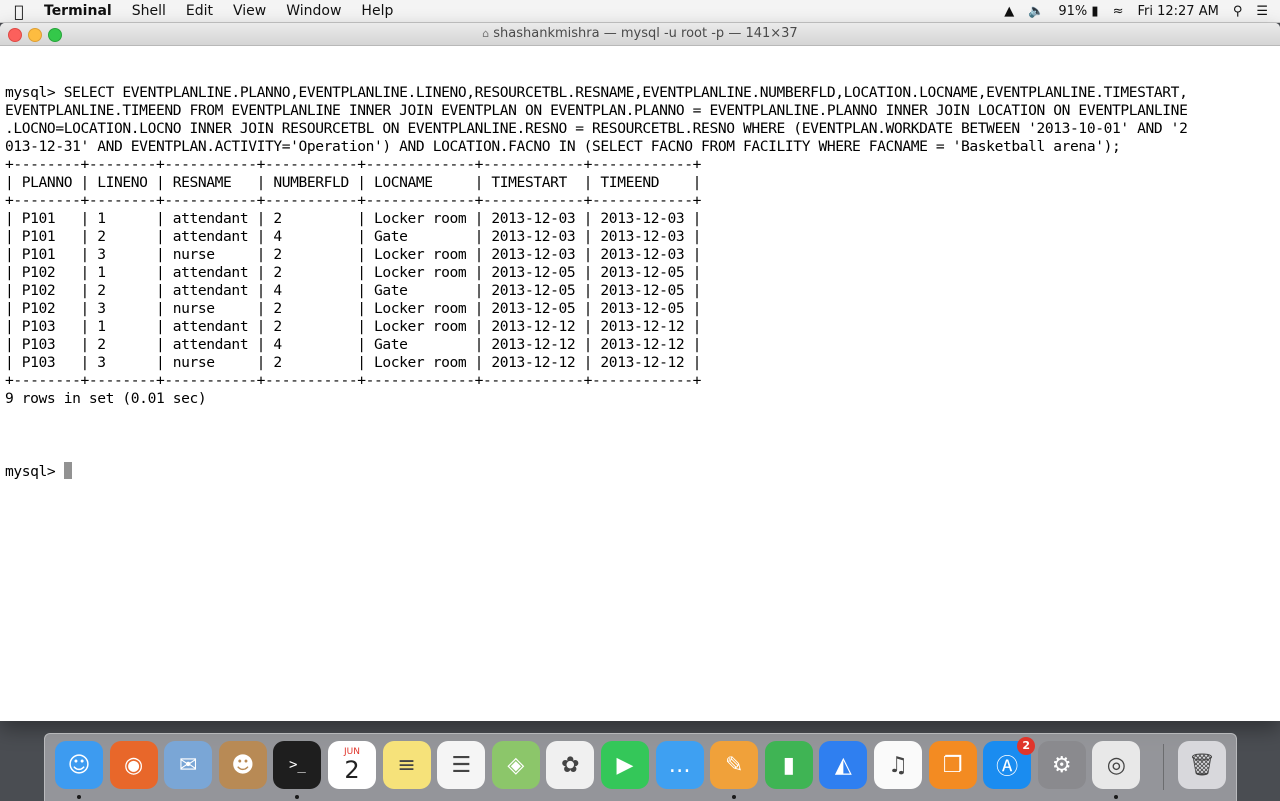 This screenshot has height=801, width=1280. Describe the element at coordinates (133, 765) in the screenshot. I see `firefox-icon: ◉` at that location.